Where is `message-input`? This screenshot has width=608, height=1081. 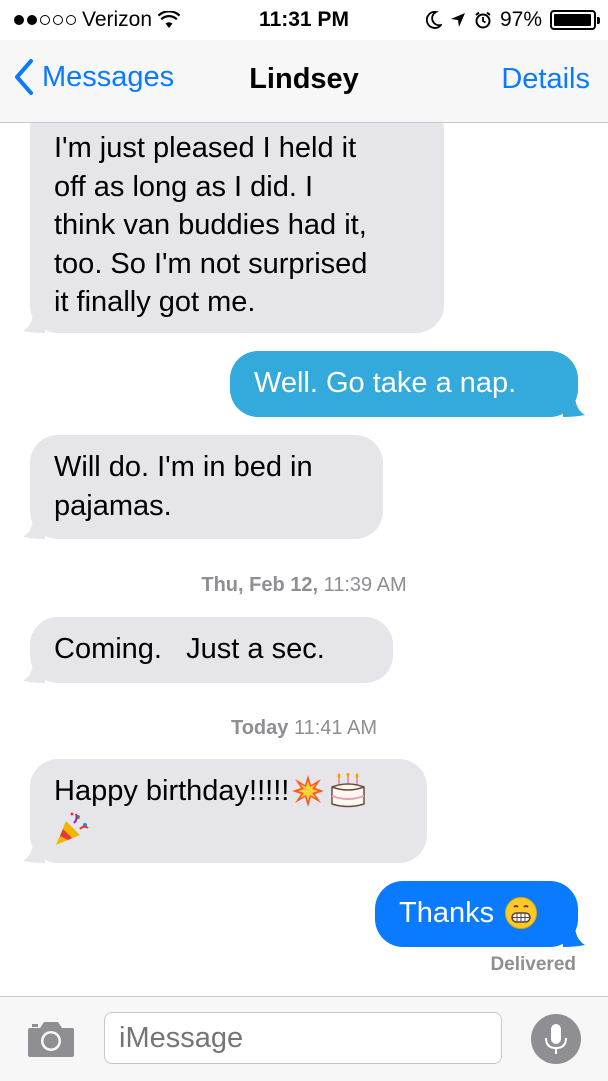 message-input is located at coordinates (303, 1038).